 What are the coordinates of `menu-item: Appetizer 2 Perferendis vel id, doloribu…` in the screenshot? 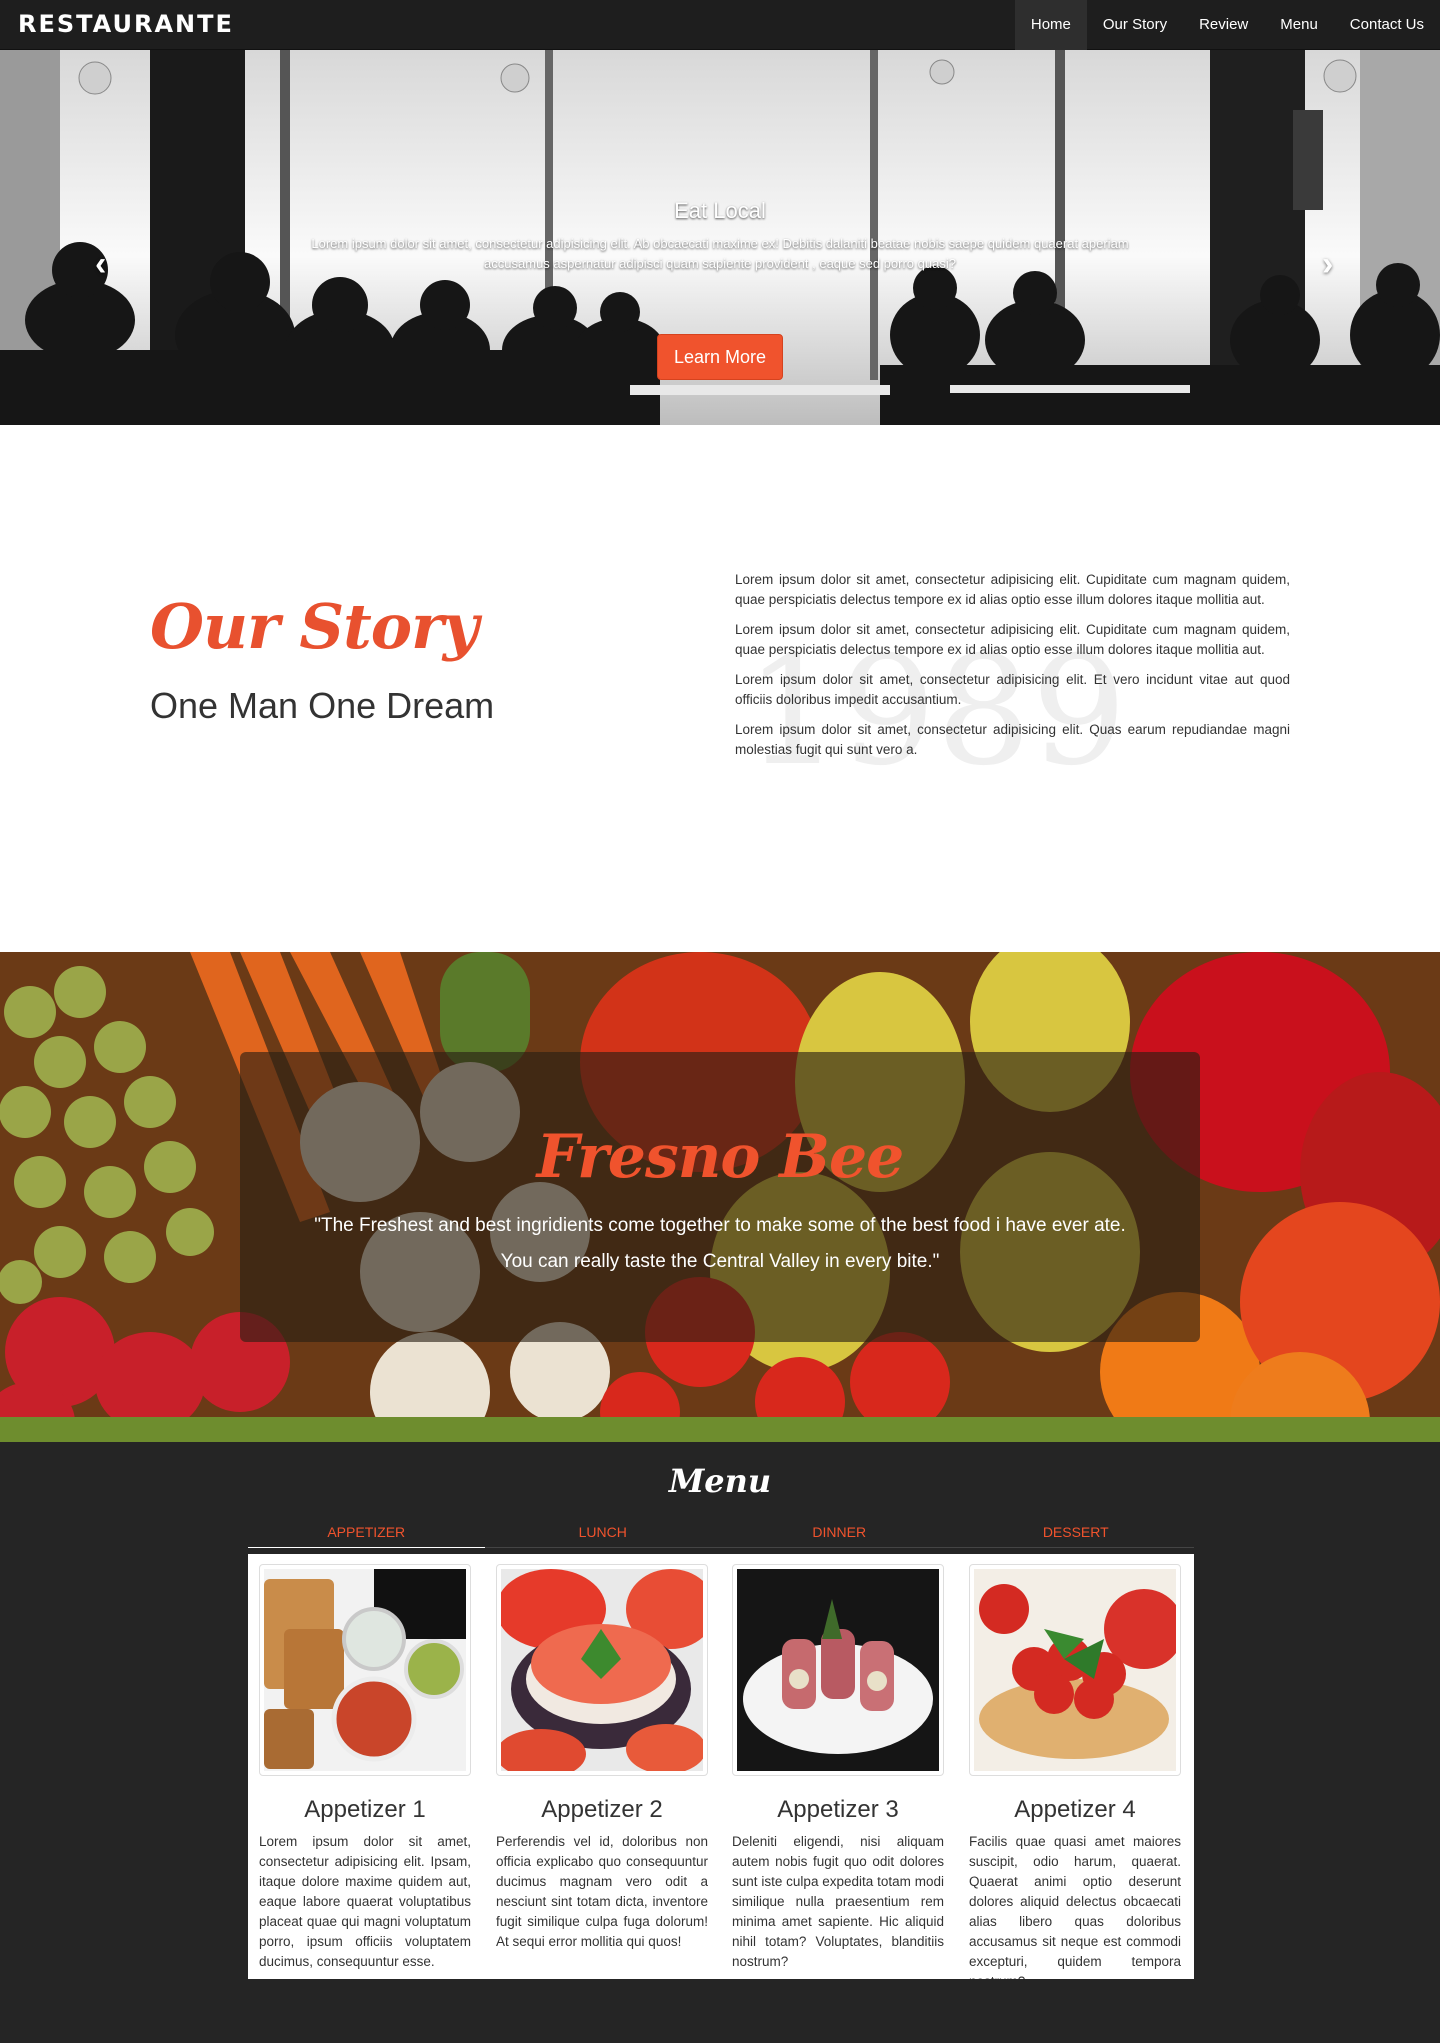 It's located at (602, 1758).